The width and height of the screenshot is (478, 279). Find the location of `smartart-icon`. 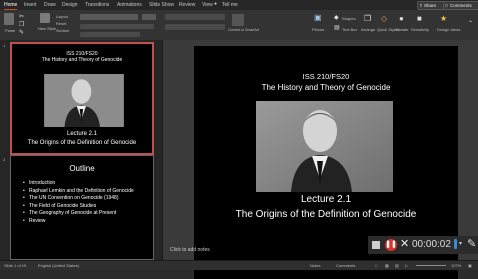

smartart-icon is located at coordinates (238, 20).